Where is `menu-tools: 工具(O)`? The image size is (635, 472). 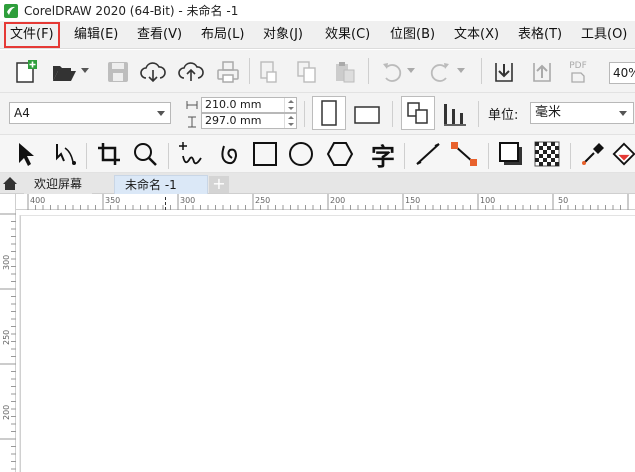 menu-tools: 工具(O) is located at coordinates (604, 35).